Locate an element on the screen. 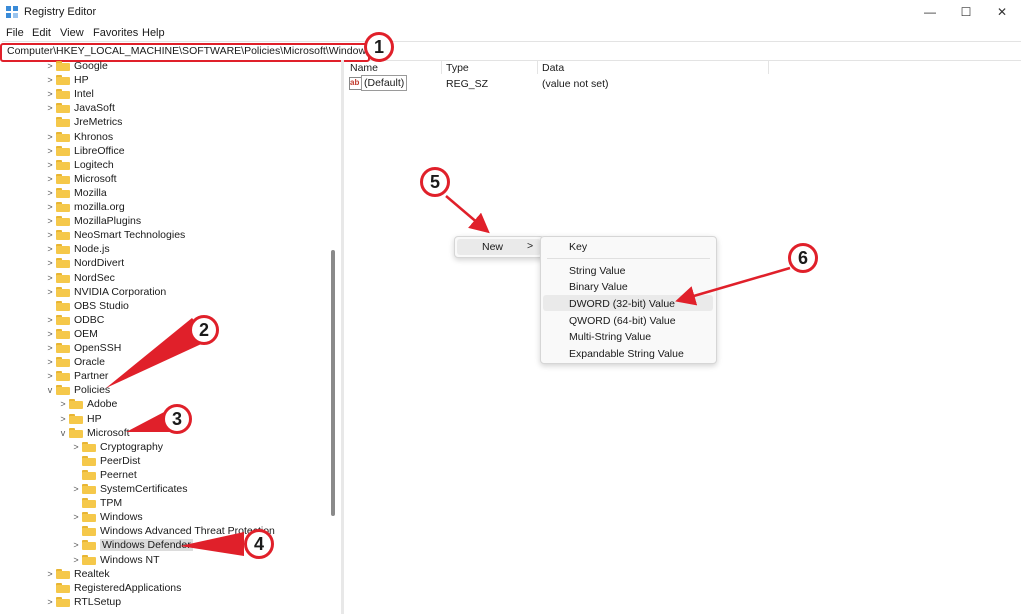 The height and width of the screenshot is (614, 1024). annotation-badge-1: 1 is located at coordinates (379, 47).